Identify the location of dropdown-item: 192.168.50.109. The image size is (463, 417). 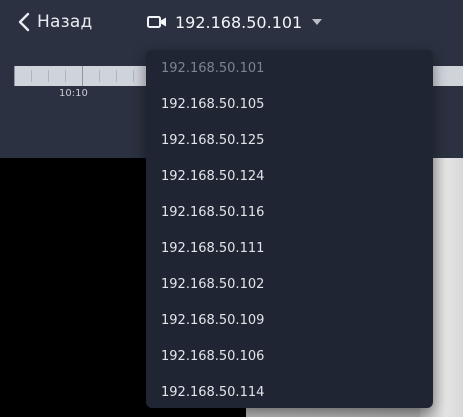
(289, 320).